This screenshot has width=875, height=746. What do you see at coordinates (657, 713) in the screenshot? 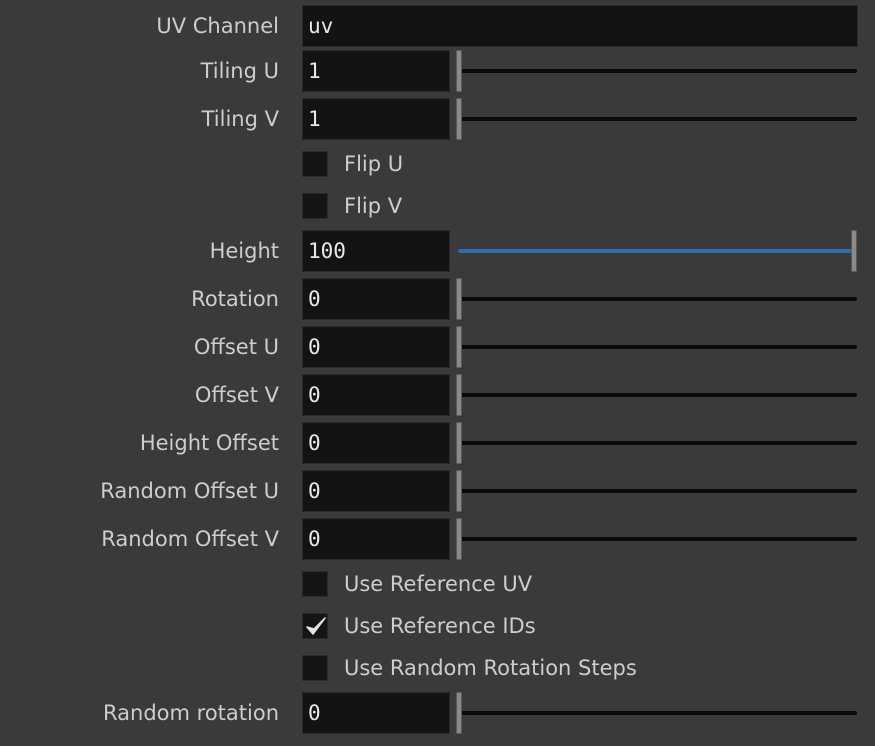
I see `random-rotation-slider` at bounding box center [657, 713].